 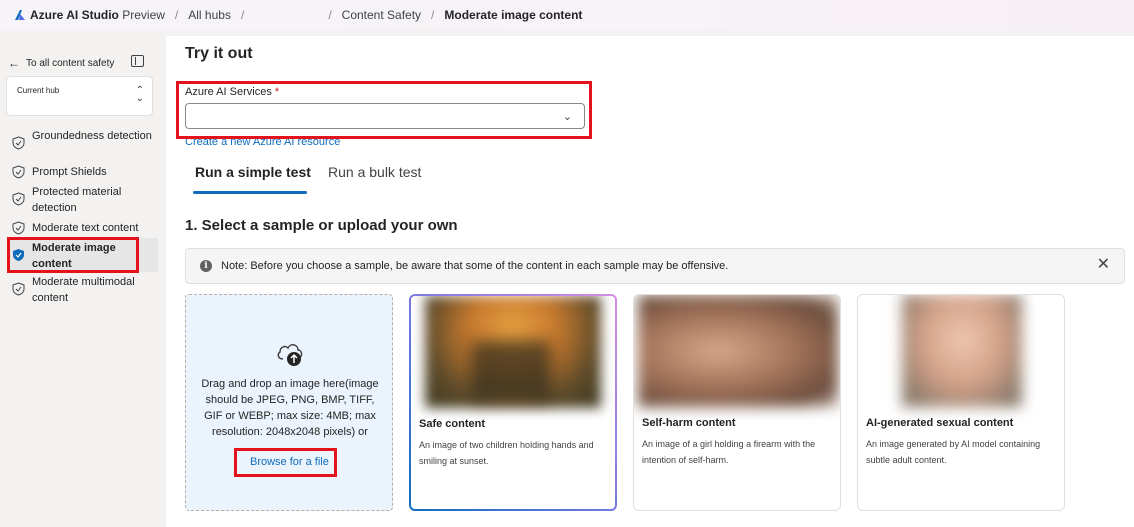 What do you see at coordinates (20, 15) in the screenshot?
I see `azure-logo-icon` at bounding box center [20, 15].